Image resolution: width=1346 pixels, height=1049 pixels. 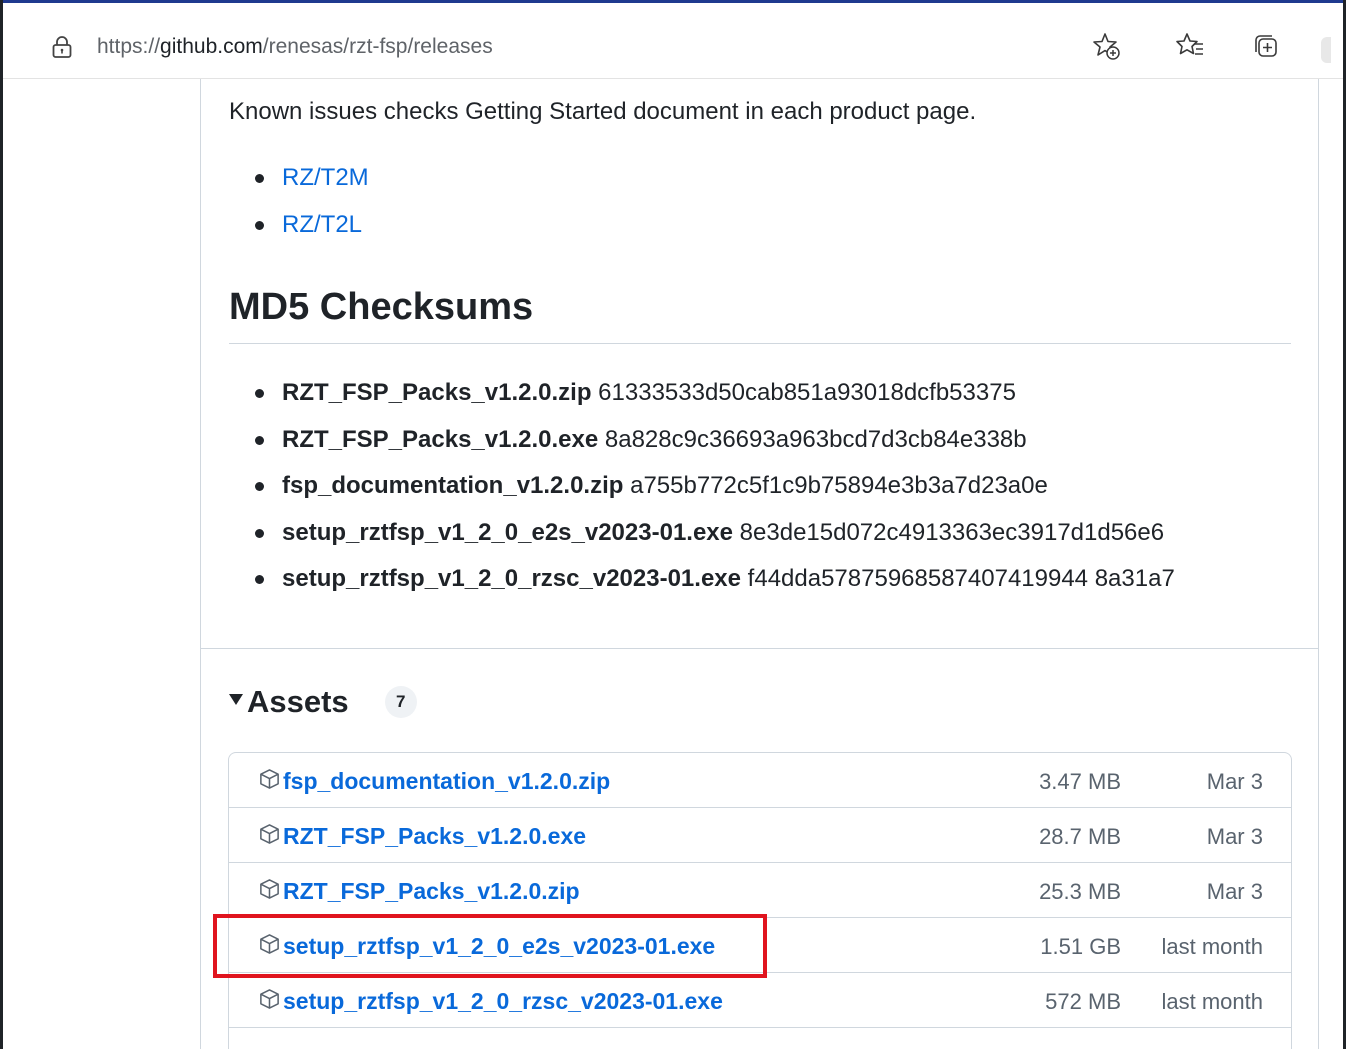 I want to click on url-path: /renesas/rzt-fsp/releases, so click(x=377, y=46).